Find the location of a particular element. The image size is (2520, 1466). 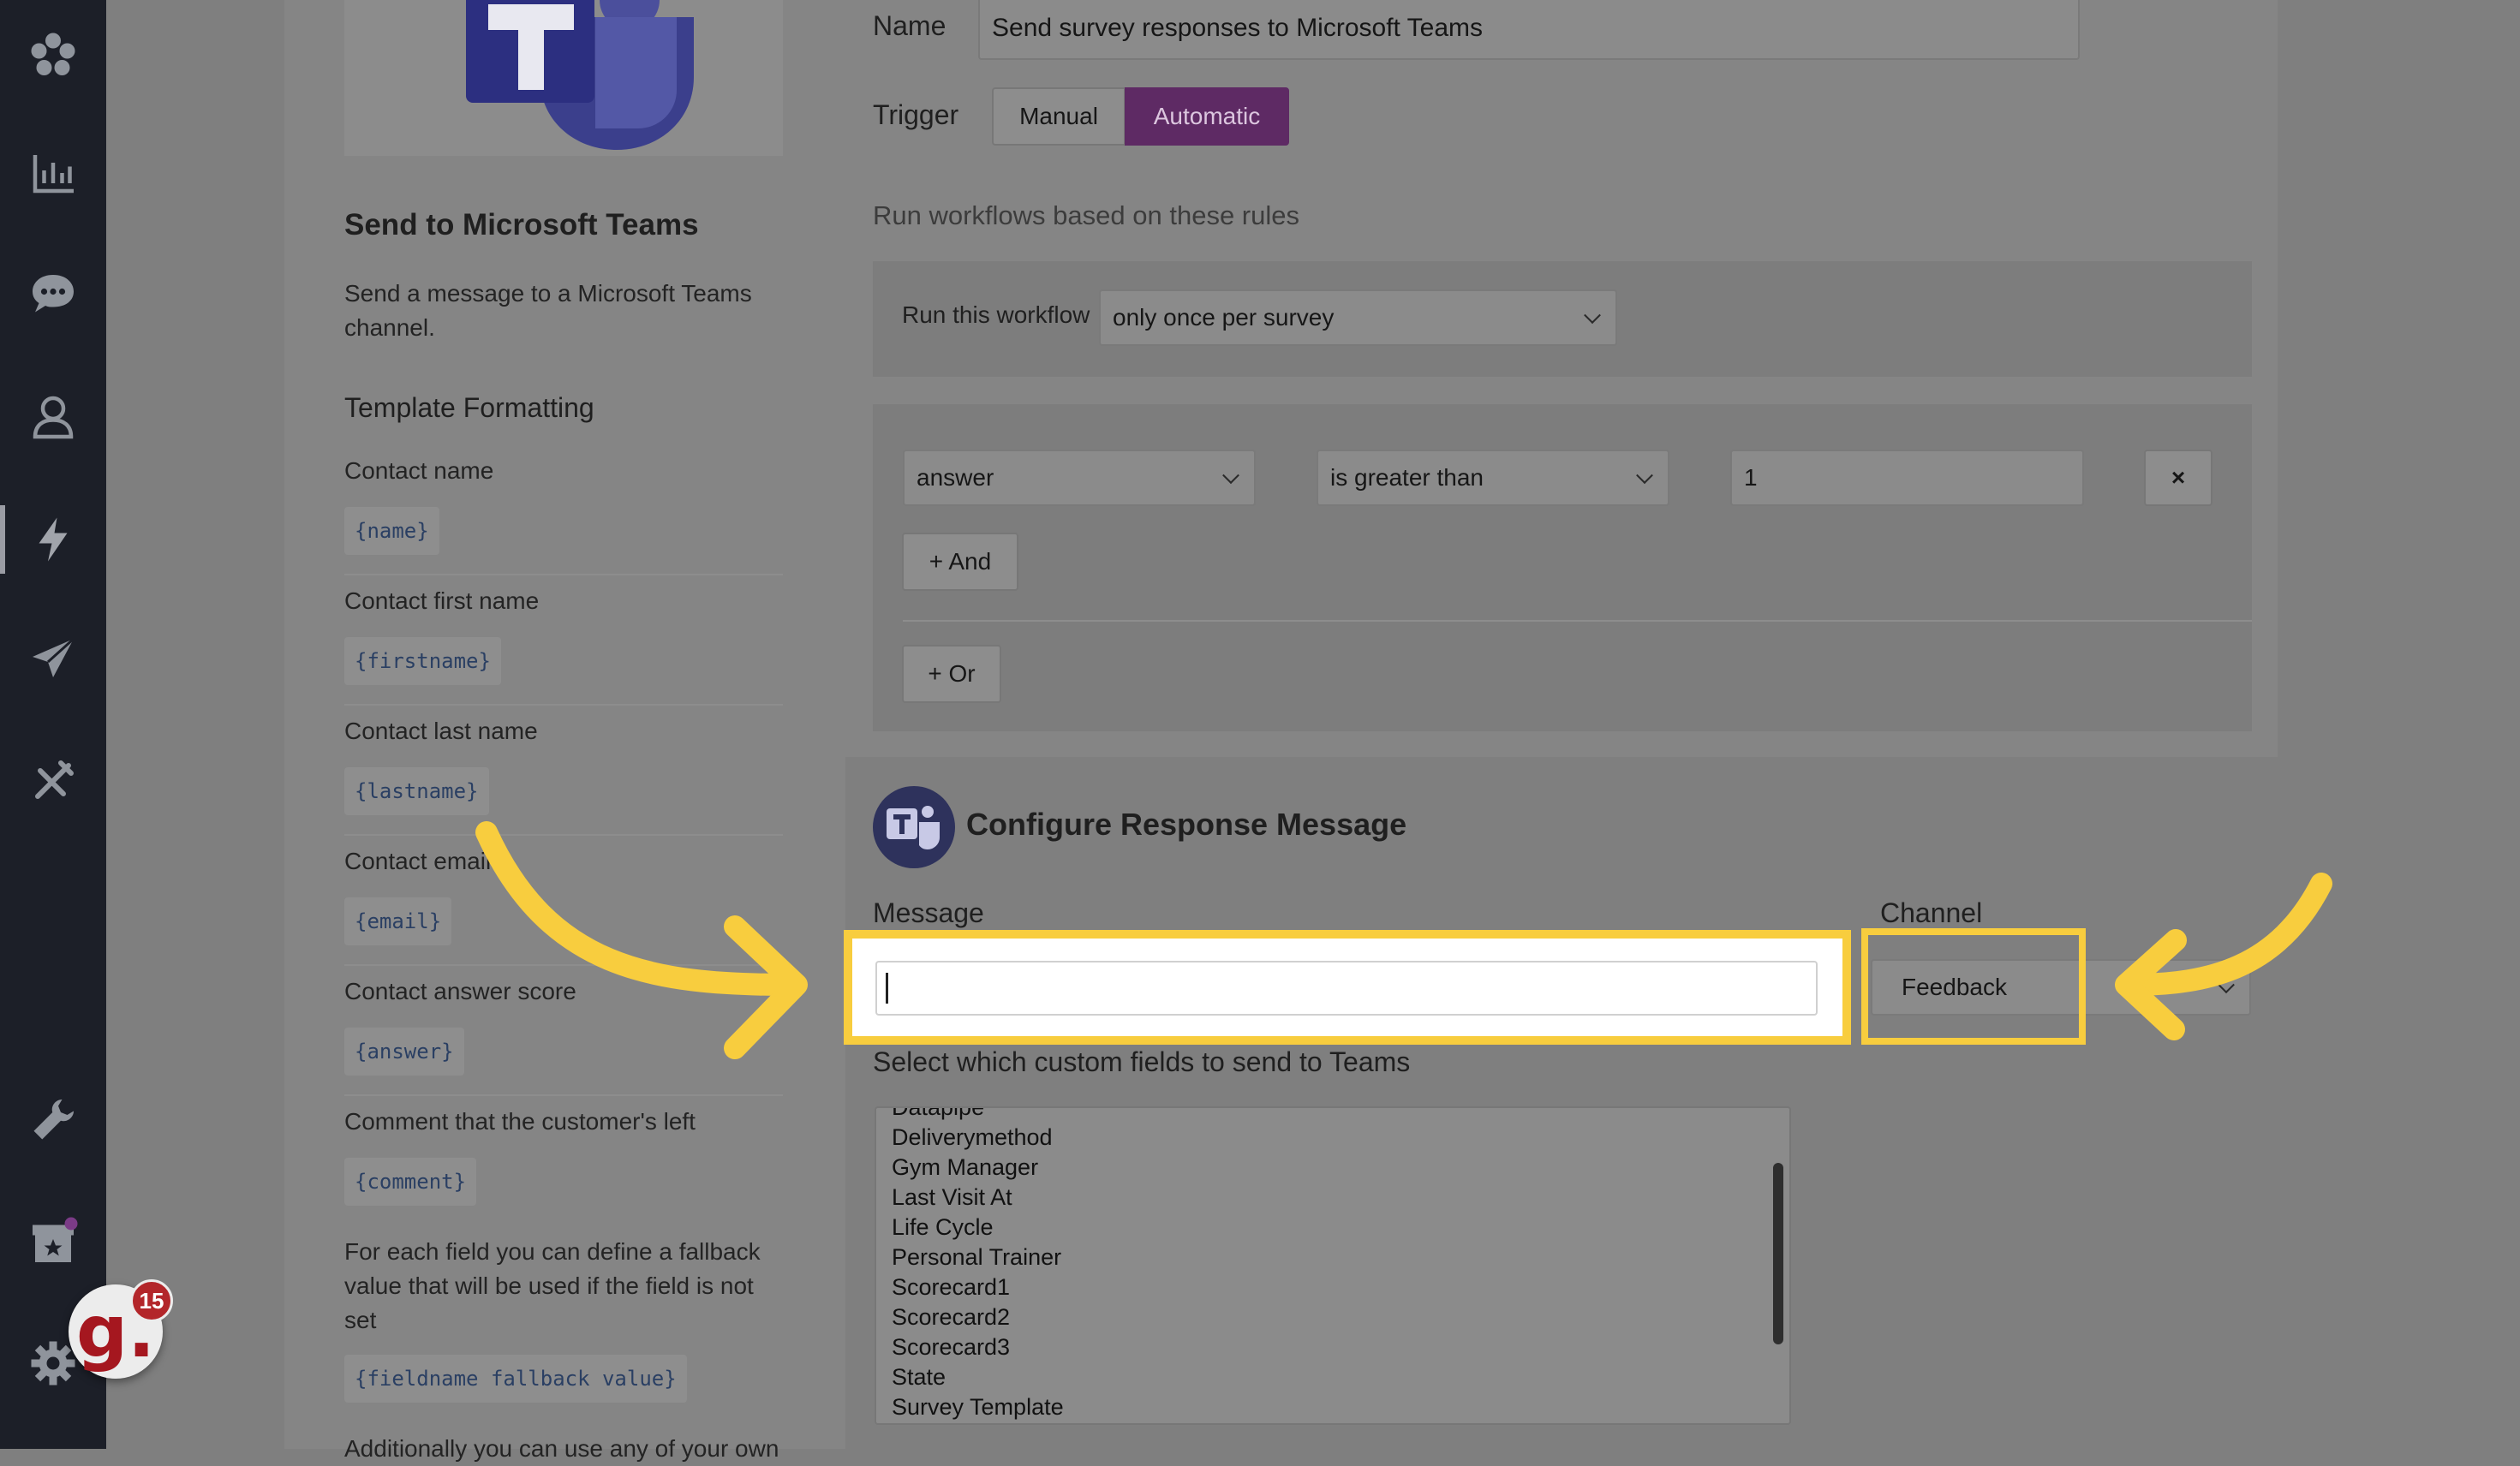

arrow-to-message is located at coordinates (637, 908).